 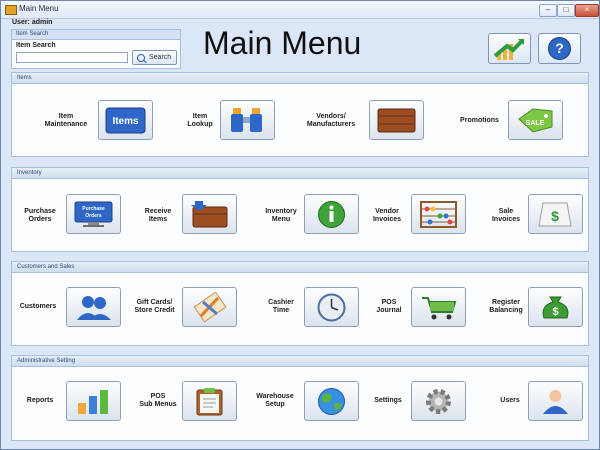 I want to click on svg-text: Purchase, so click(x=93, y=209).